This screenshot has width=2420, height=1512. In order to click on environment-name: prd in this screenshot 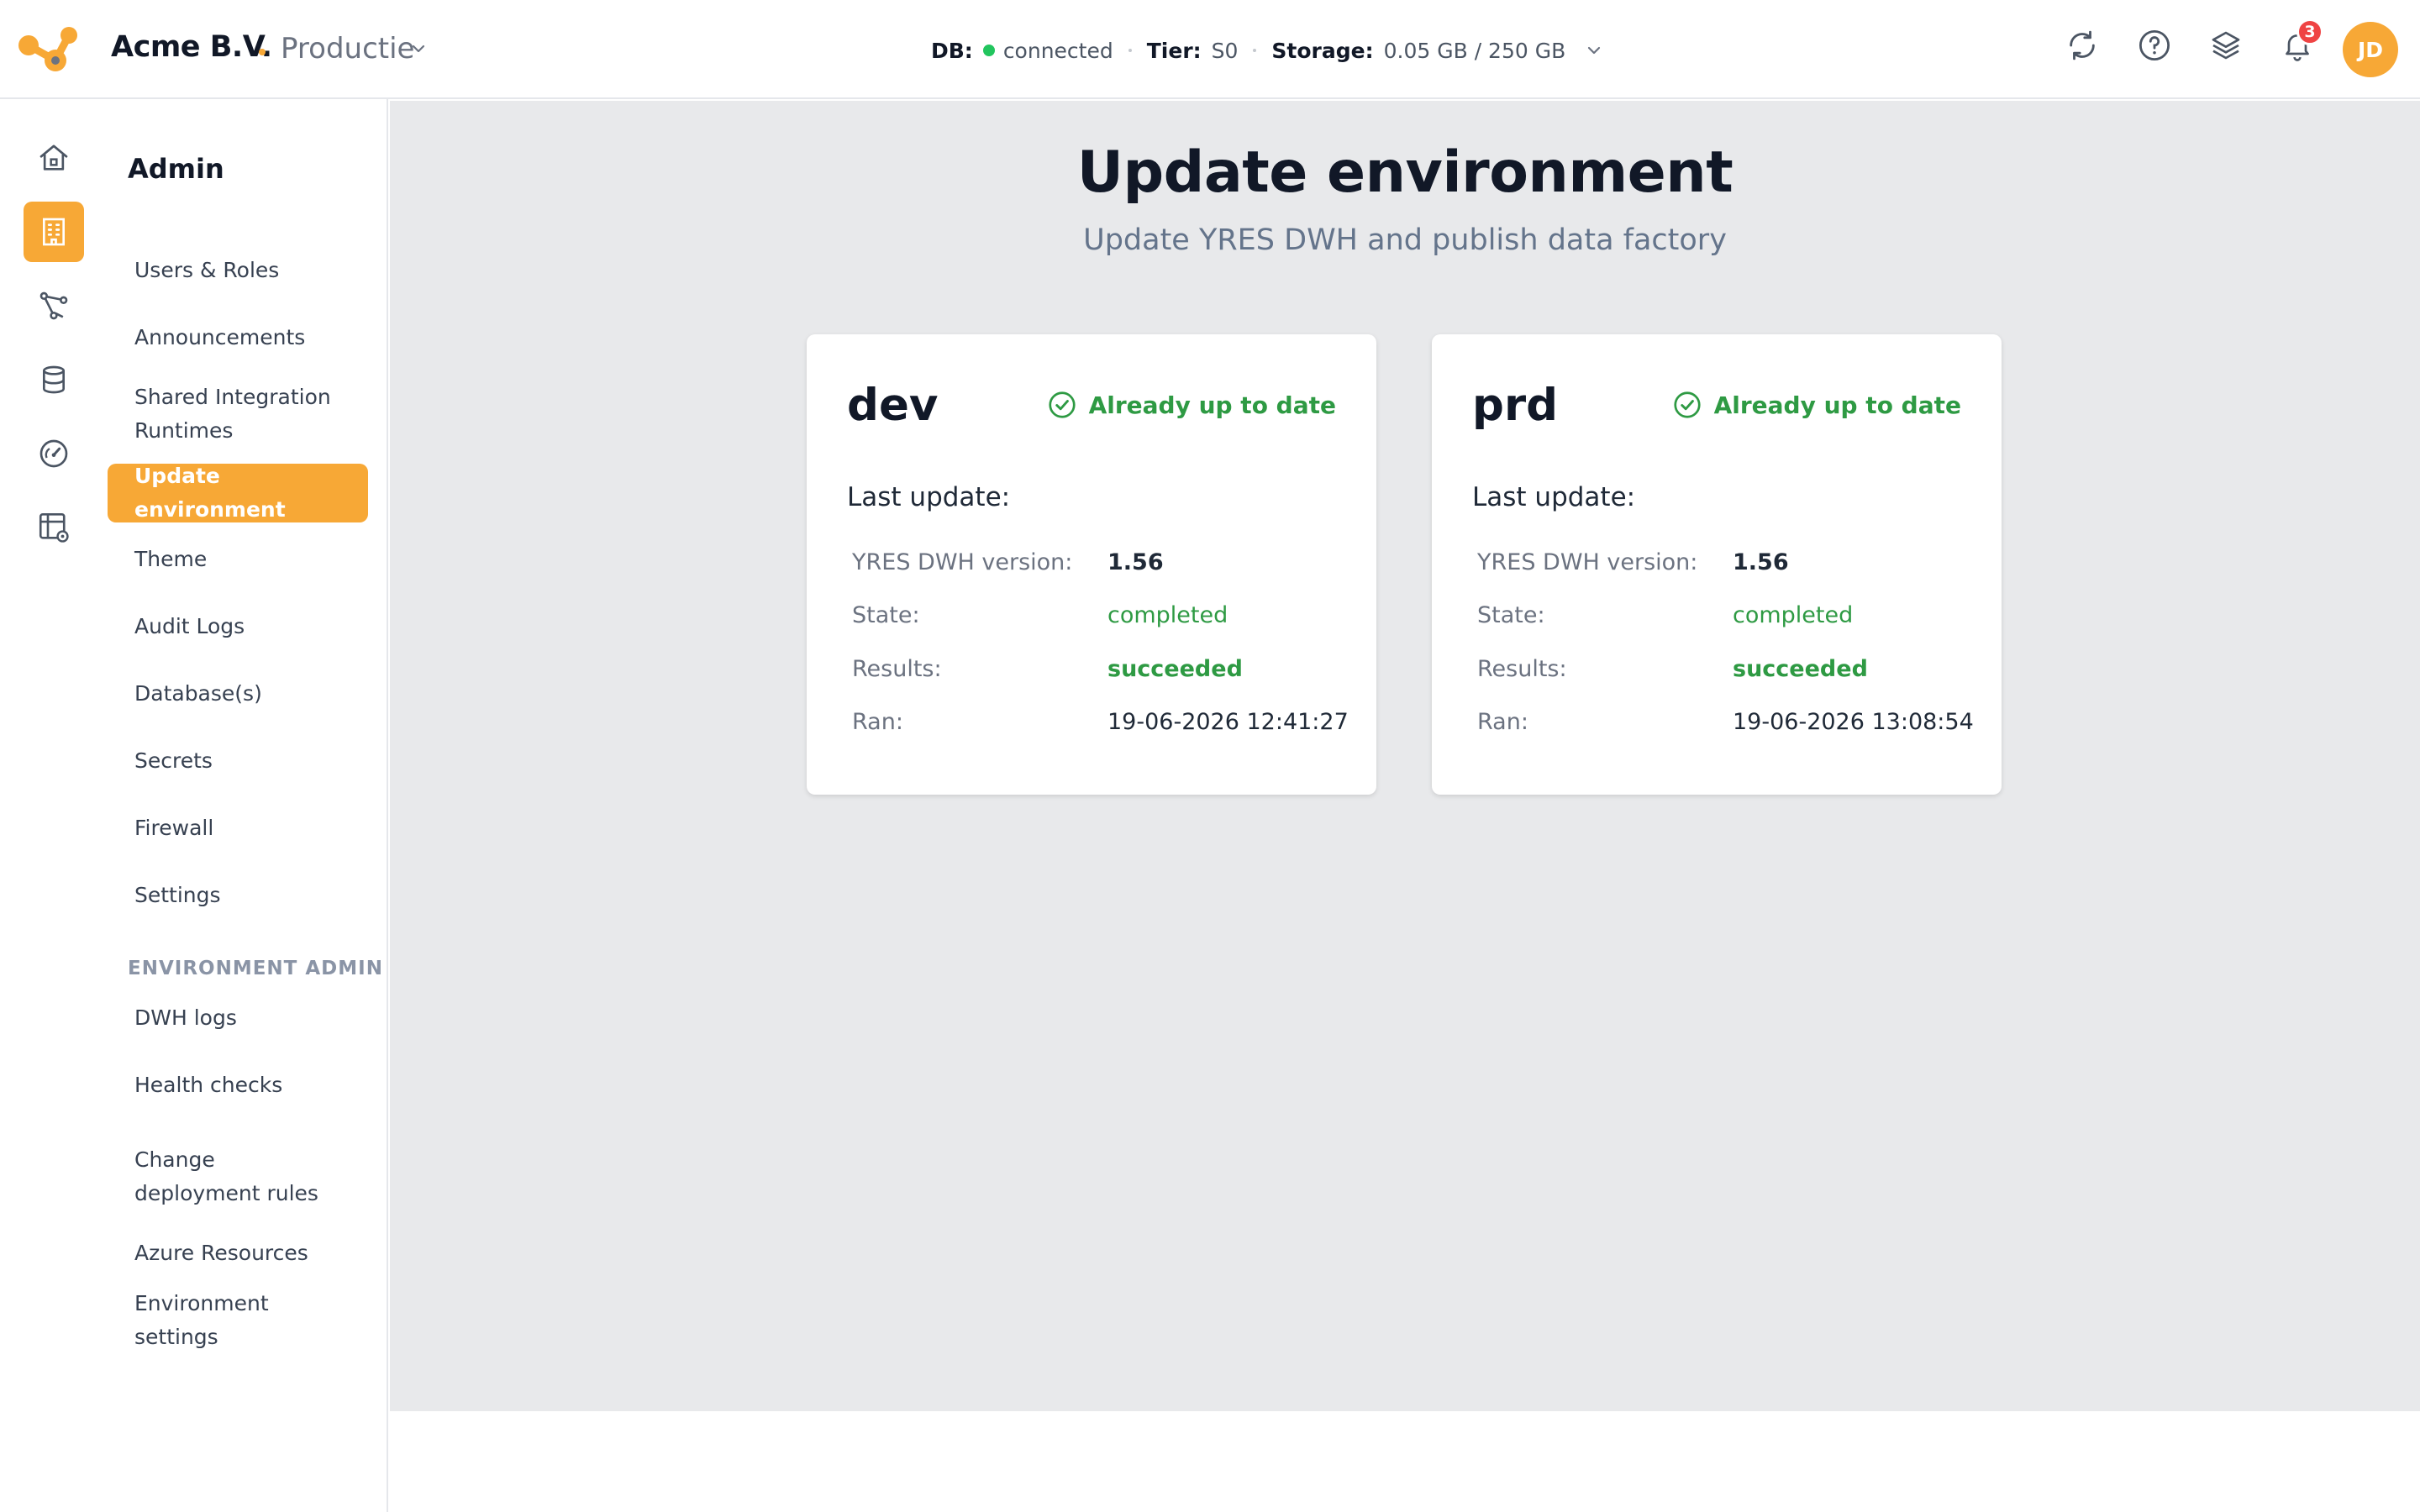, I will do `click(1515, 405)`.